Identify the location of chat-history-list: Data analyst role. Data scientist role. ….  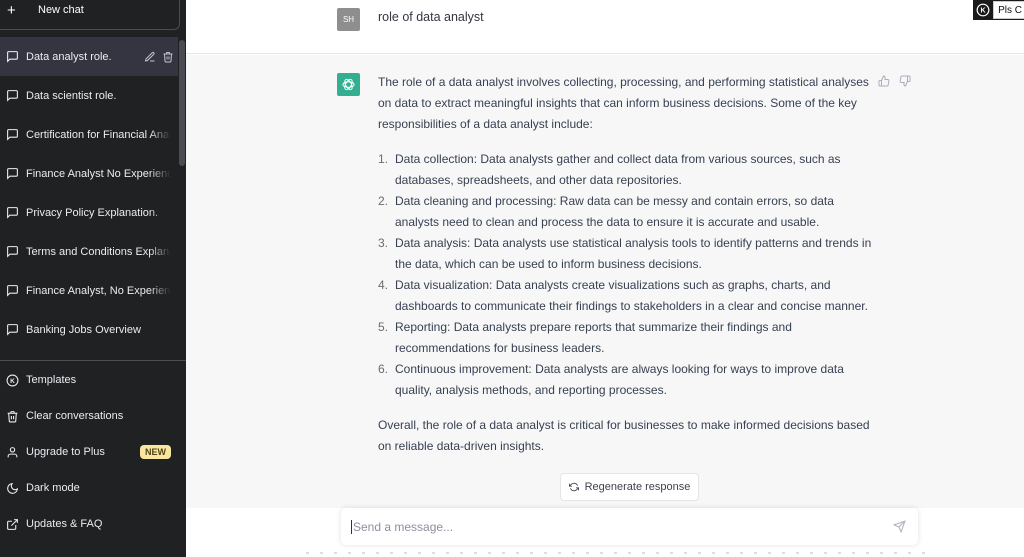
(89, 193).